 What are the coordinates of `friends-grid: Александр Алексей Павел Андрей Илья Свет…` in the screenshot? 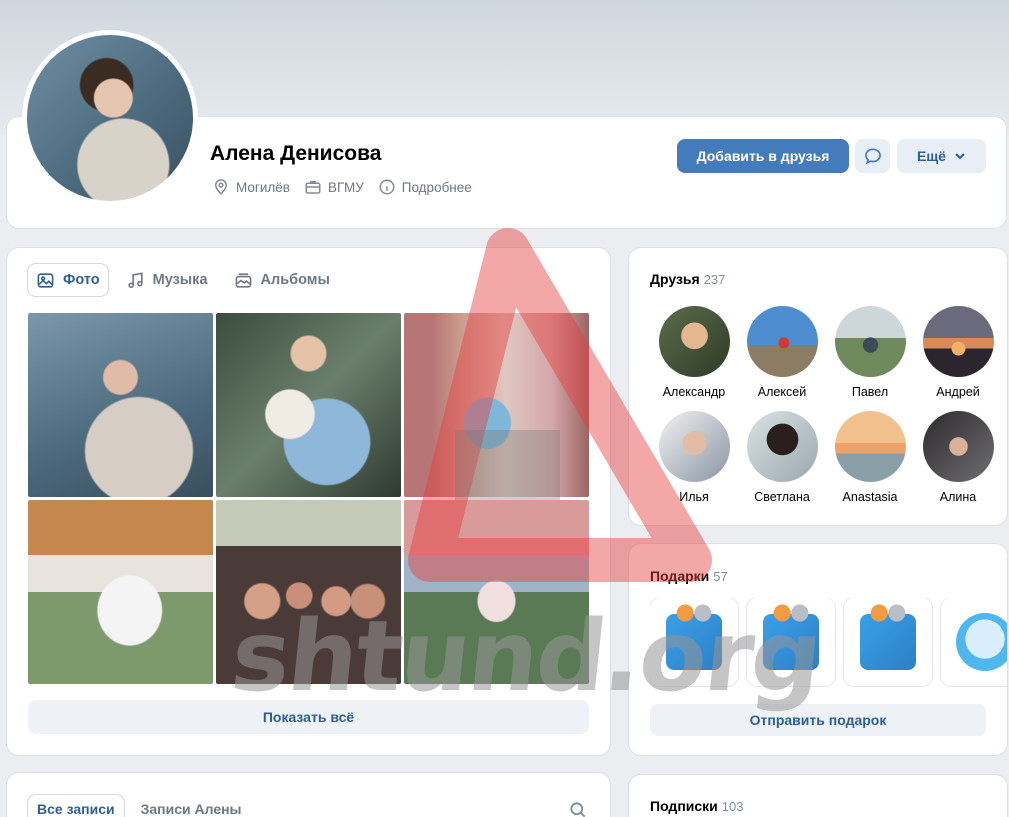 It's located at (822, 405).